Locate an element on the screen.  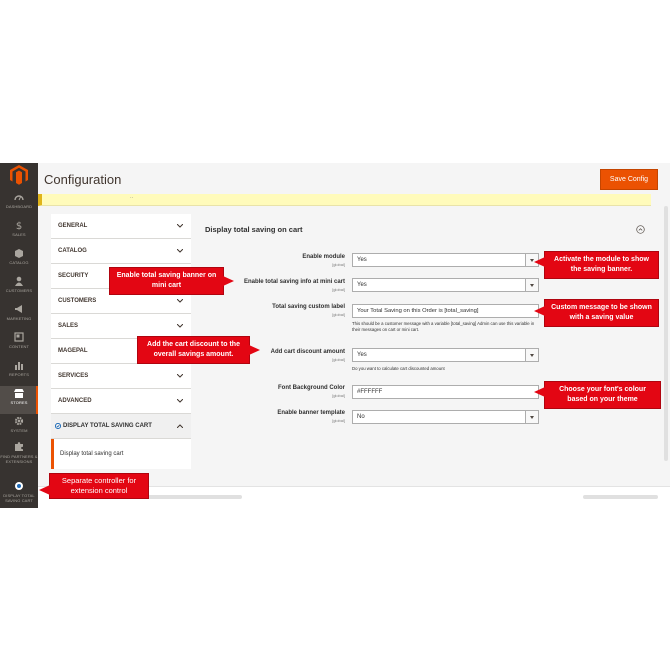
section-title: Display total saving on cart is located at coordinates (254, 229).